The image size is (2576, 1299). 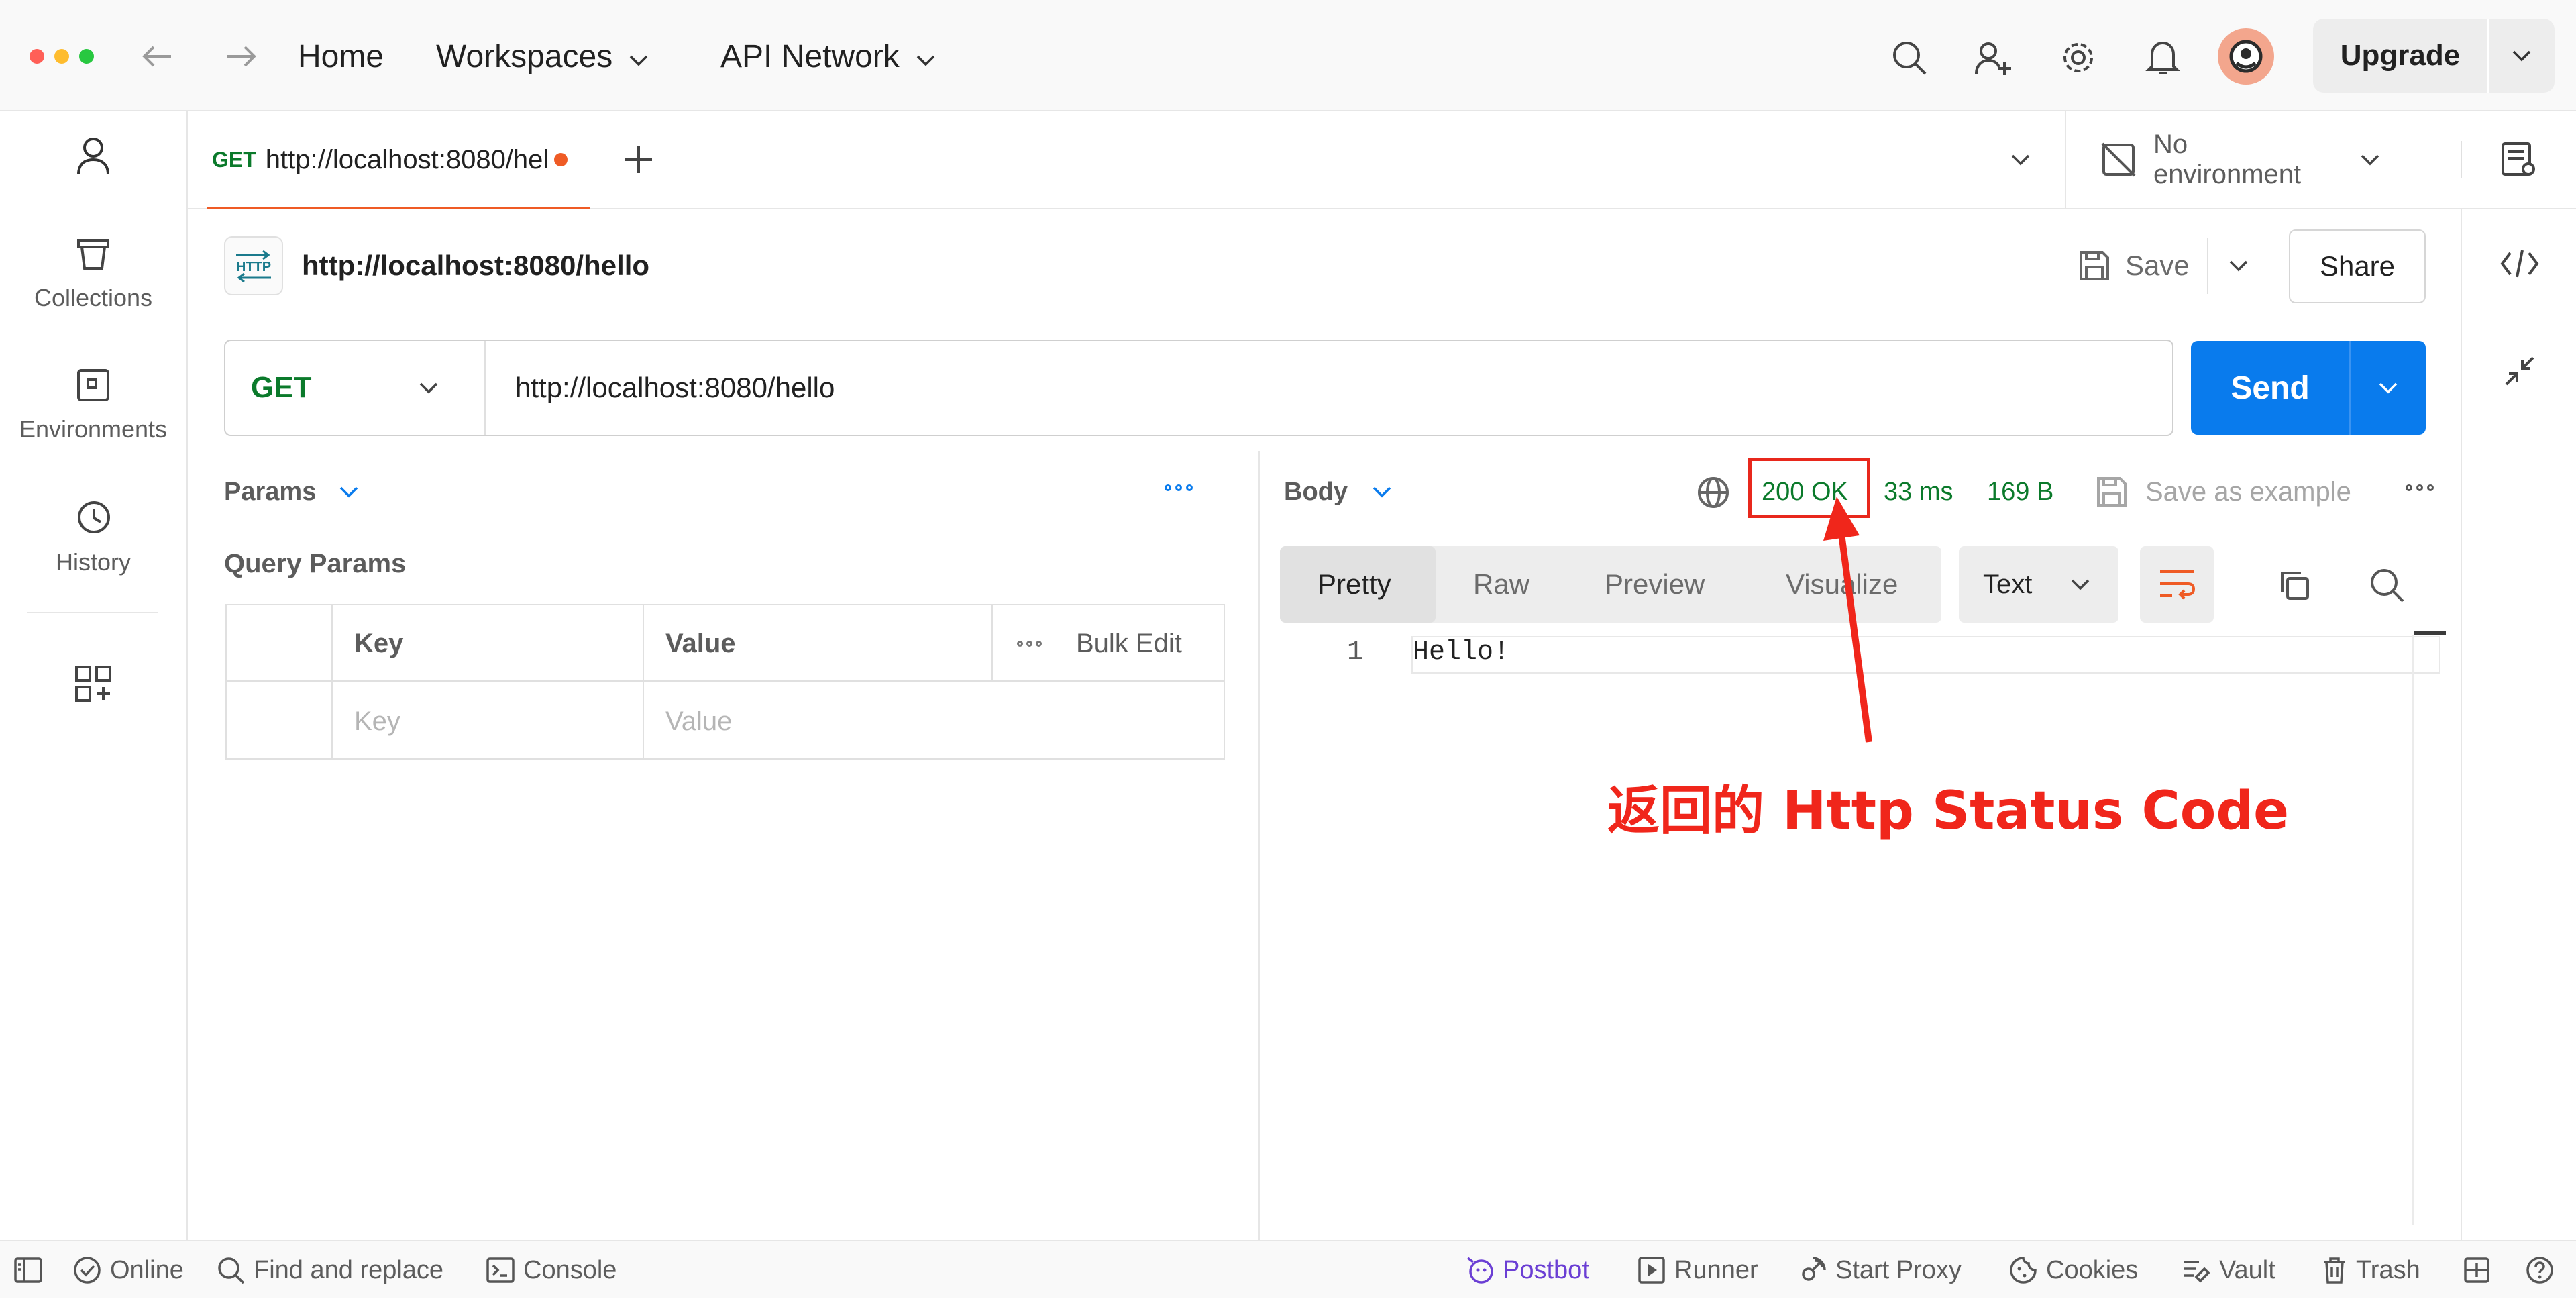 I want to click on save-as-example-button: Save as example, so click(x=2222, y=492).